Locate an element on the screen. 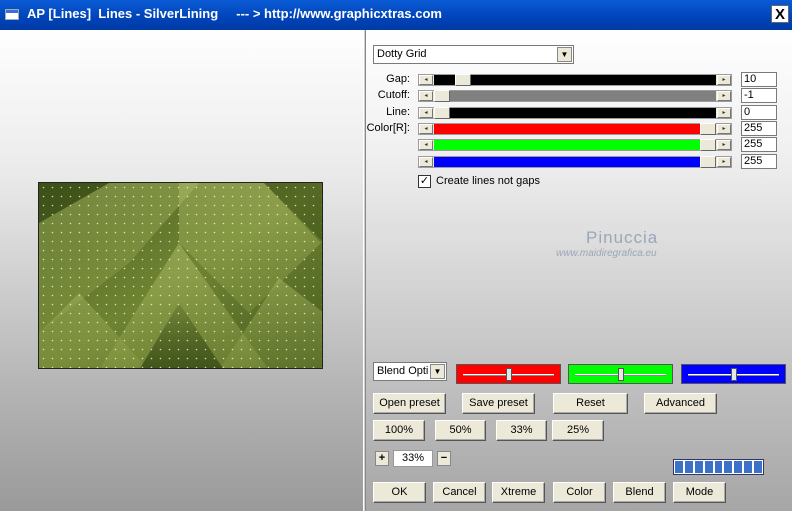 The height and width of the screenshot is (511, 792). xtreme-button: Xtreme is located at coordinates (518, 492).